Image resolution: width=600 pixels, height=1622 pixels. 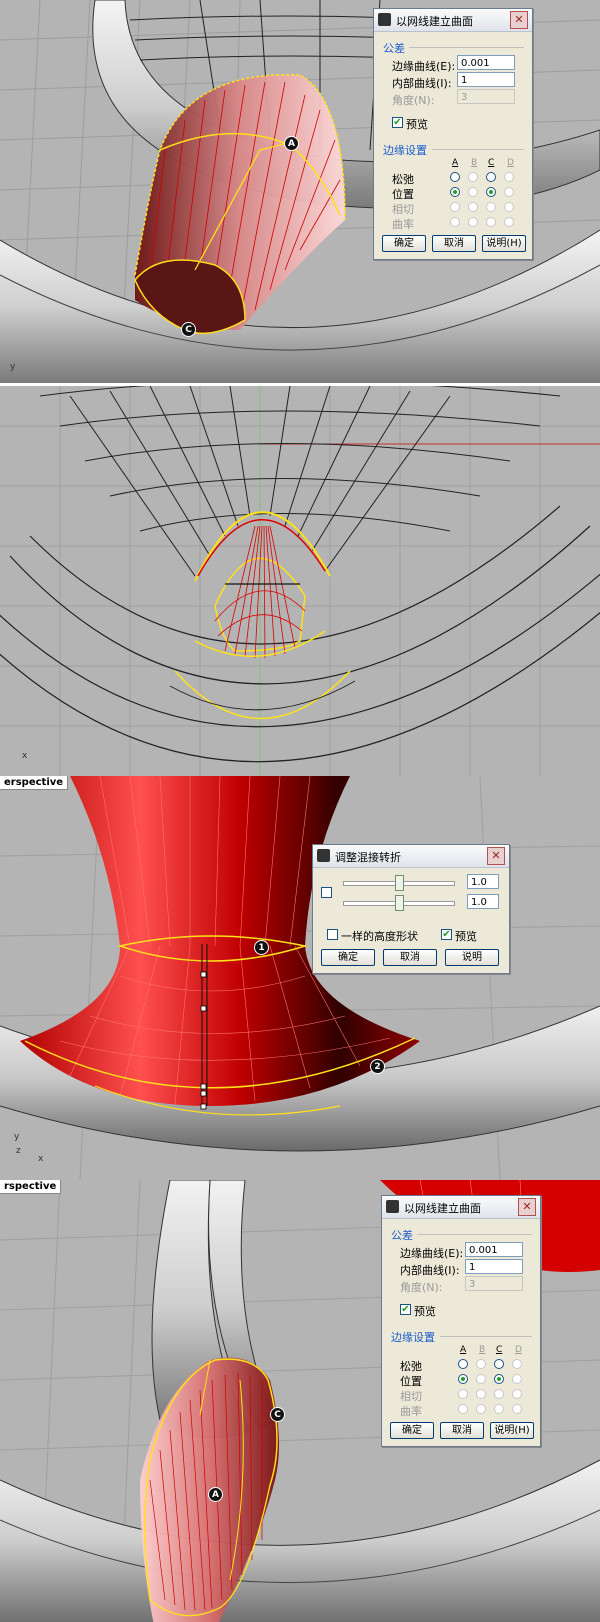 I want to click on slider-1-value: 1.0, so click(x=483, y=881).